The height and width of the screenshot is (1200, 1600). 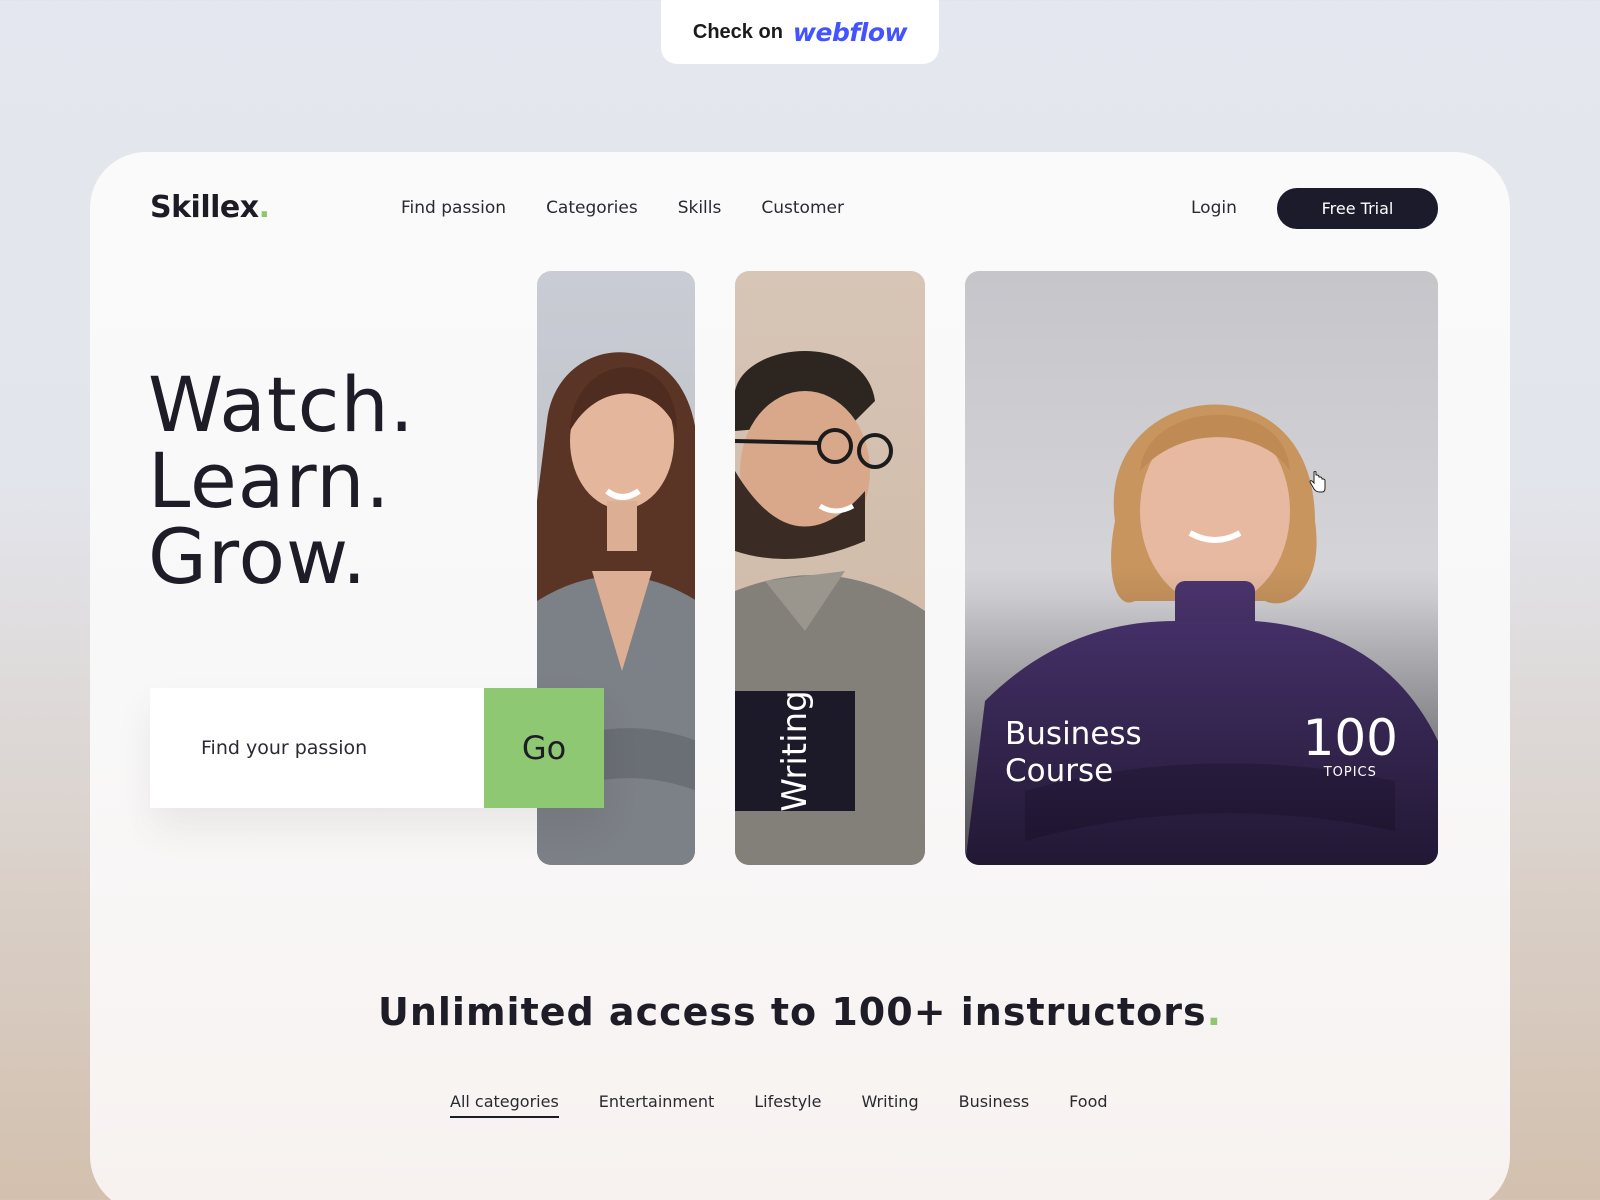 I want to click on tab-entertainment: Entertainment, so click(x=656, y=1105).